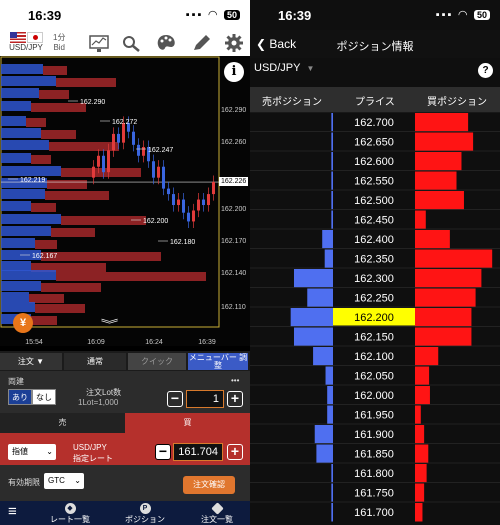  What do you see at coordinates (233, 142) in the screenshot?
I see `price-axis-label: 162.260` at bounding box center [233, 142].